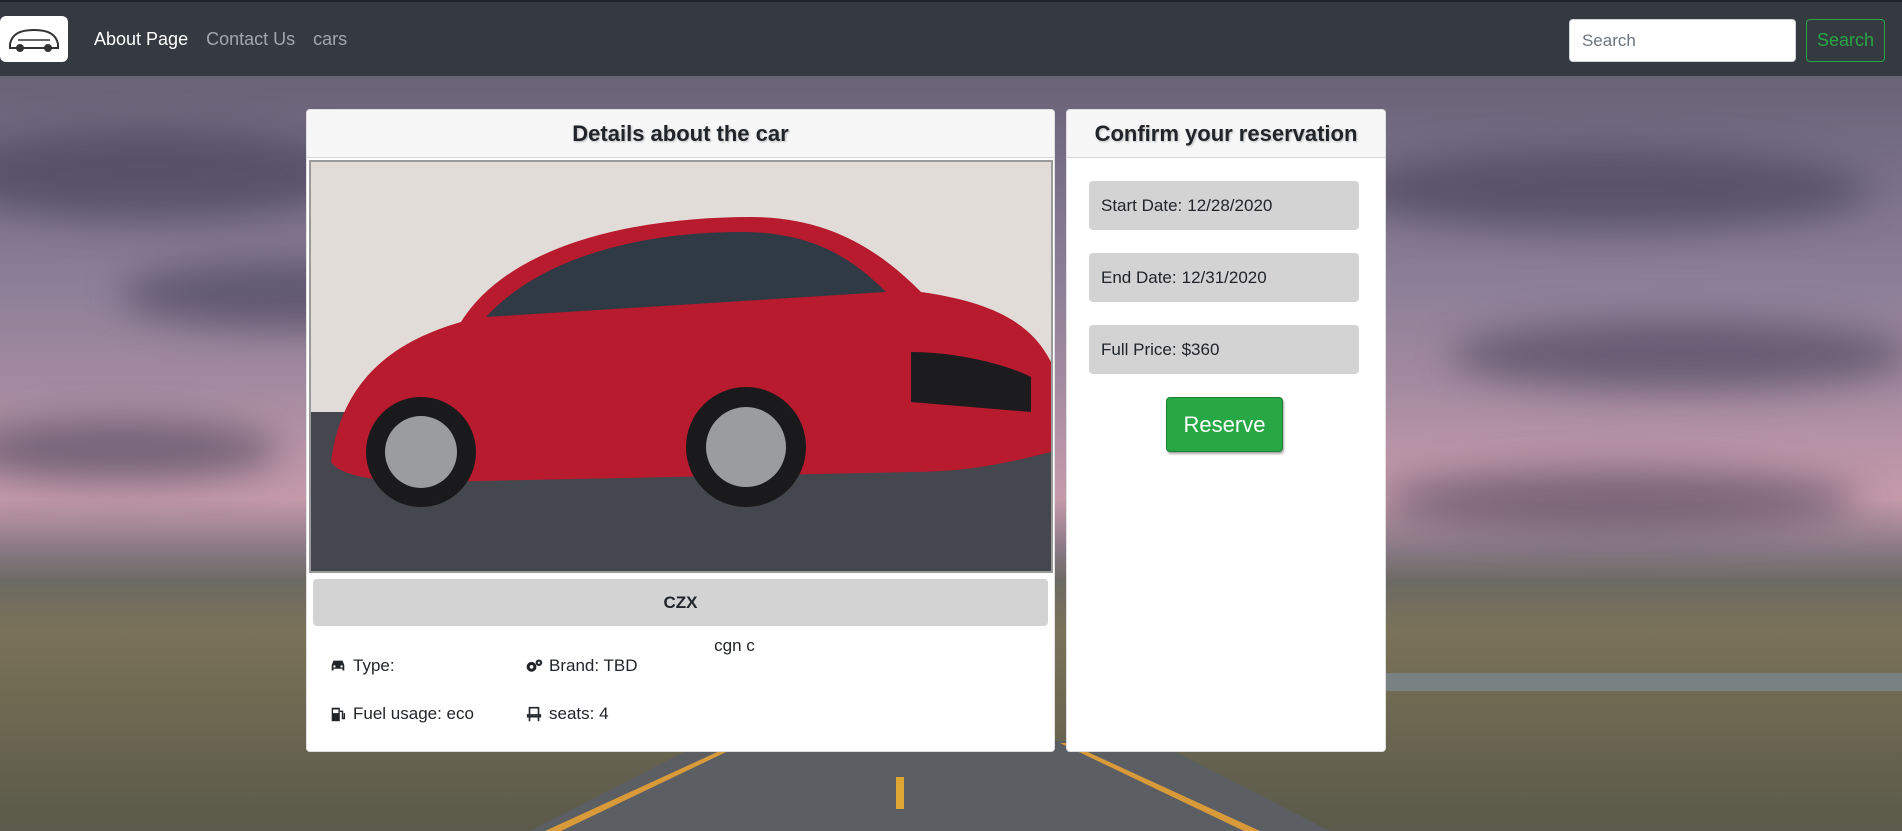 The width and height of the screenshot is (1902, 831). Describe the element at coordinates (1226, 134) in the screenshot. I see `reservation-title: Confirm your reservation` at that location.